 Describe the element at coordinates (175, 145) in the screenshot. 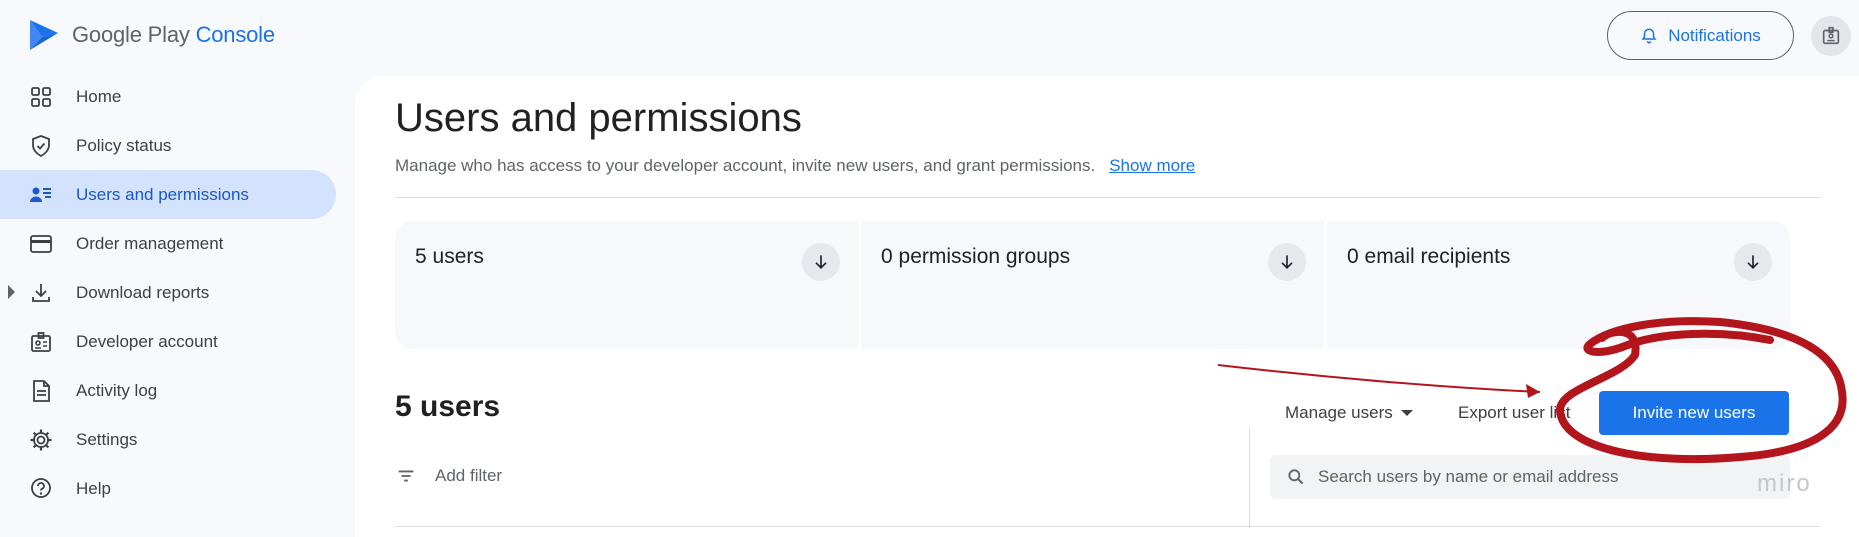

I see `sidebar-item-policy-status: Policy status` at that location.